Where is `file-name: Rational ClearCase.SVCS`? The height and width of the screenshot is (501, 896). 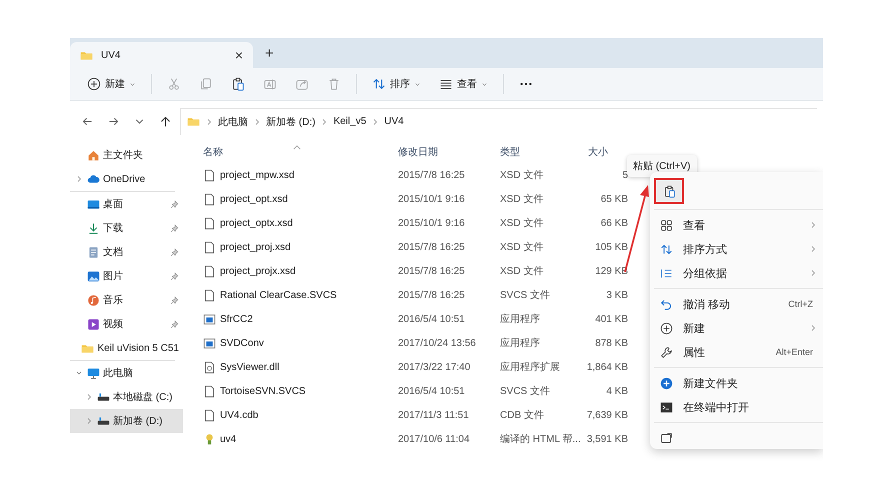 file-name: Rational ClearCase.SVCS is located at coordinates (278, 295).